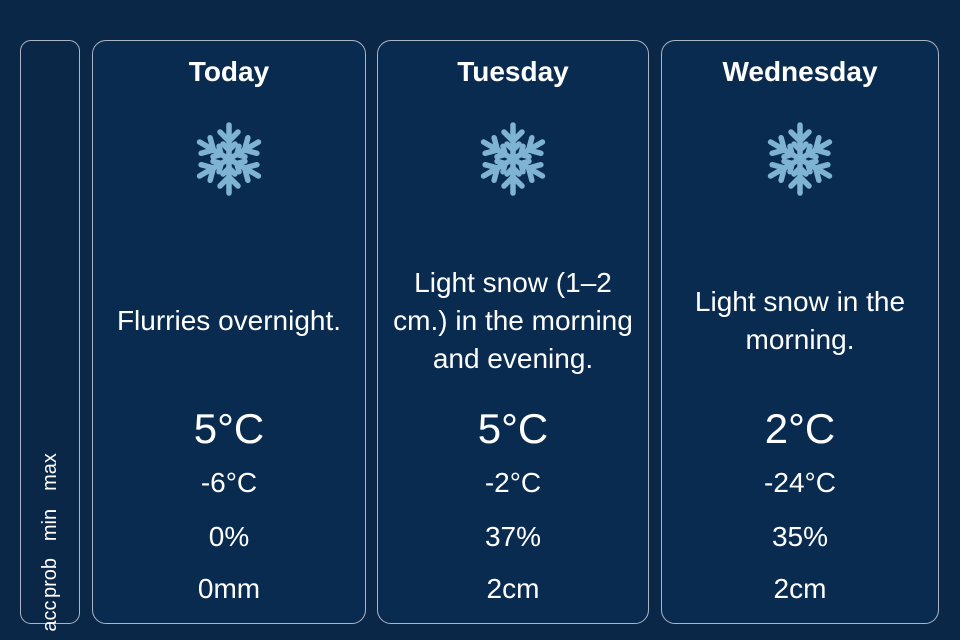 The width and height of the screenshot is (960, 640). I want to click on precipitation-probability: 35%, so click(800, 536).